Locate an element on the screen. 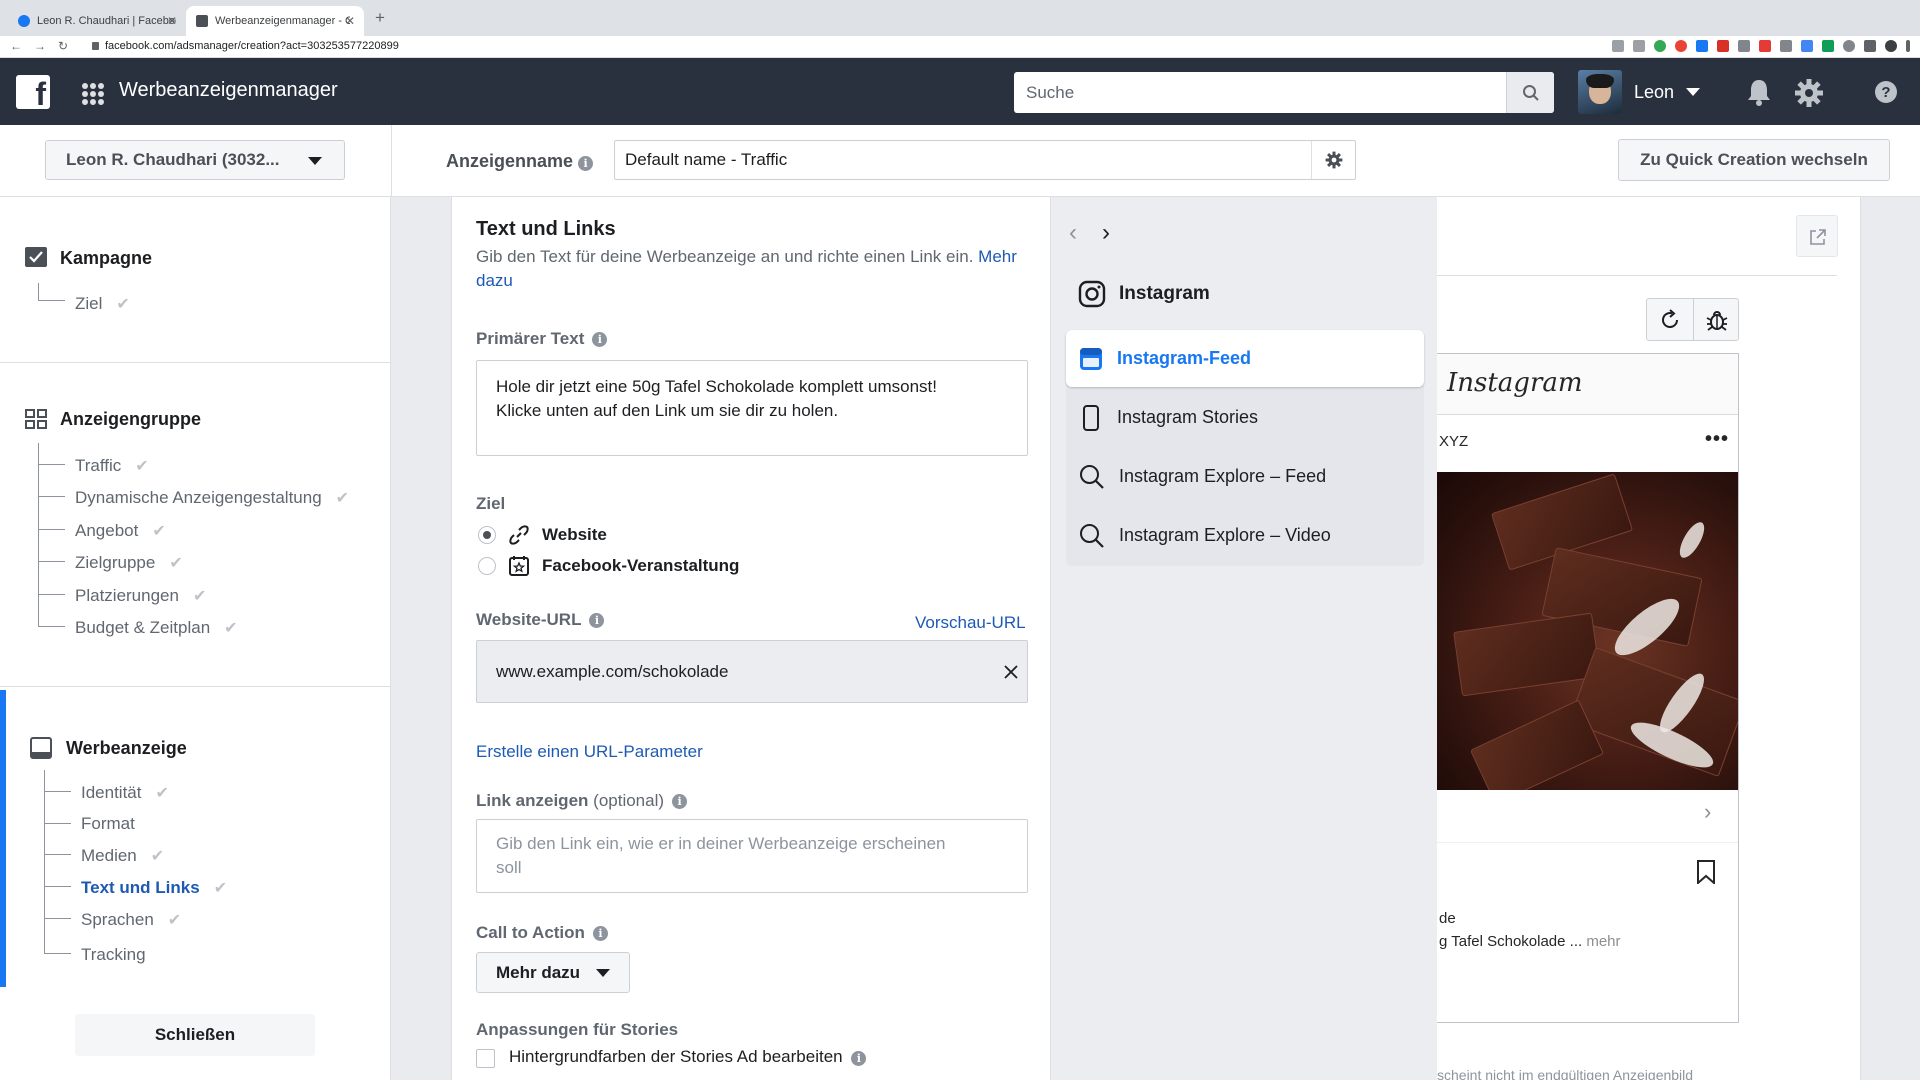  help-icon: ? is located at coordinates (1886, 92).